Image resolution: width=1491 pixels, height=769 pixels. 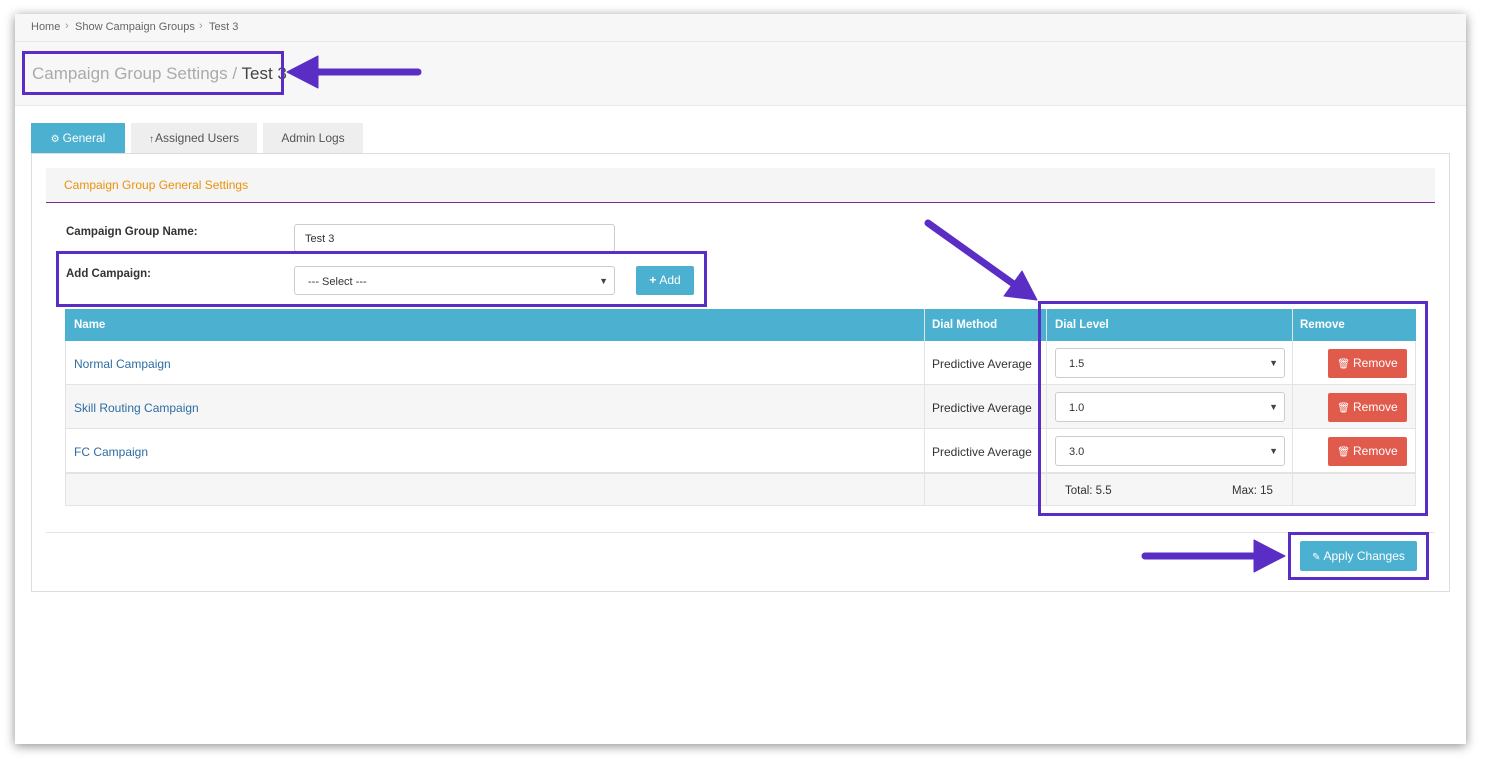 I want to click on annotation-box-dial-level, so click(x=1233, y=408).